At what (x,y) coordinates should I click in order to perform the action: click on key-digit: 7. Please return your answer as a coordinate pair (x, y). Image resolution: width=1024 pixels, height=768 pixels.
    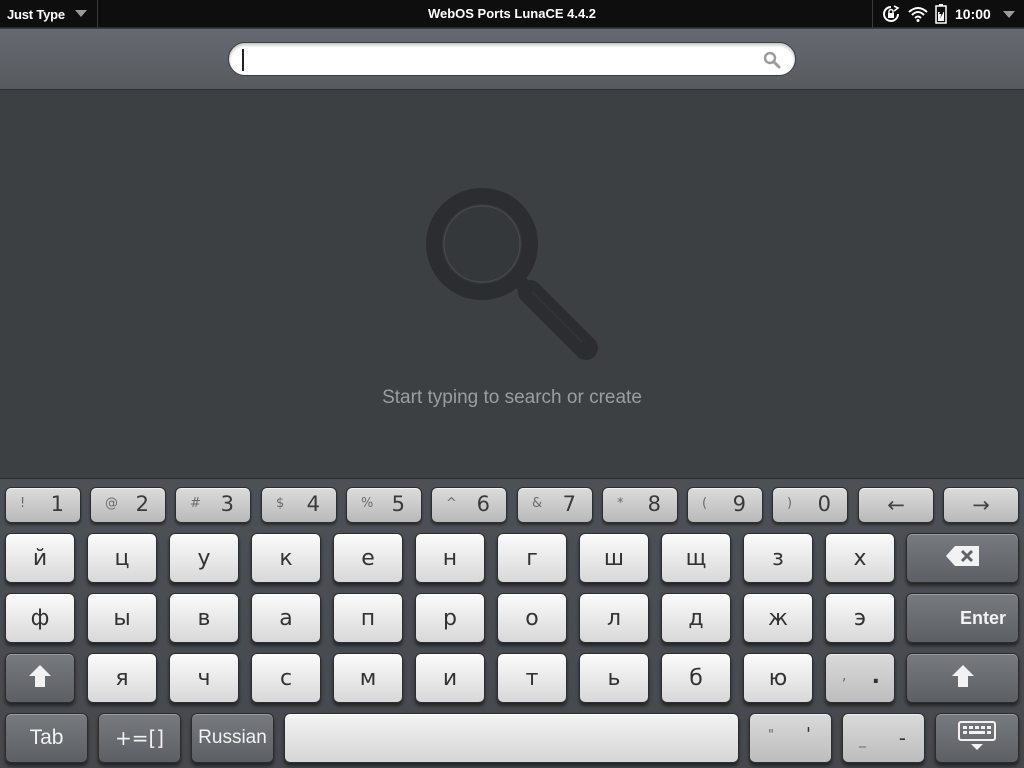
    Looking at the image, I should click on (569, 504).